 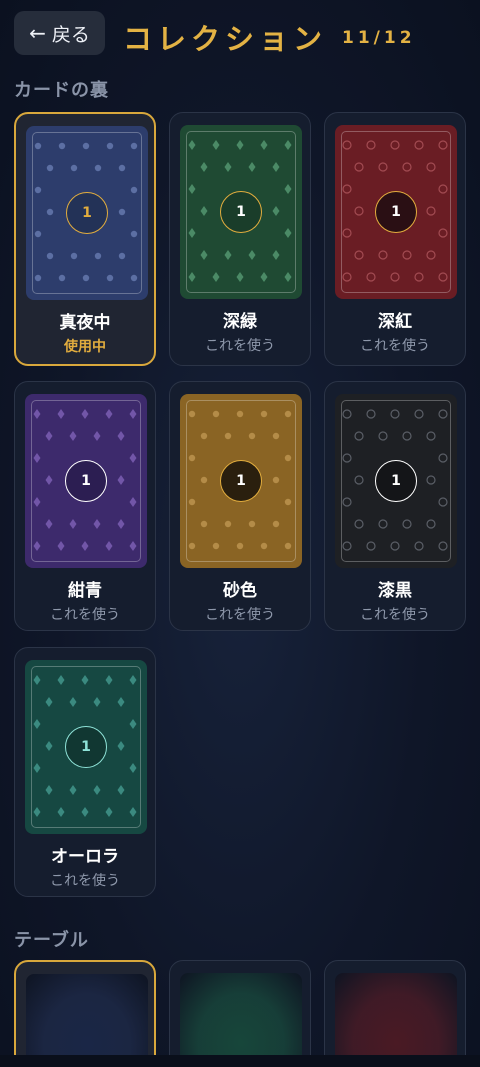 What do you see at coordinates (70, 34) in the screenshot?
I see `back-button-label: 戻る` at bounding box center [70, 34].